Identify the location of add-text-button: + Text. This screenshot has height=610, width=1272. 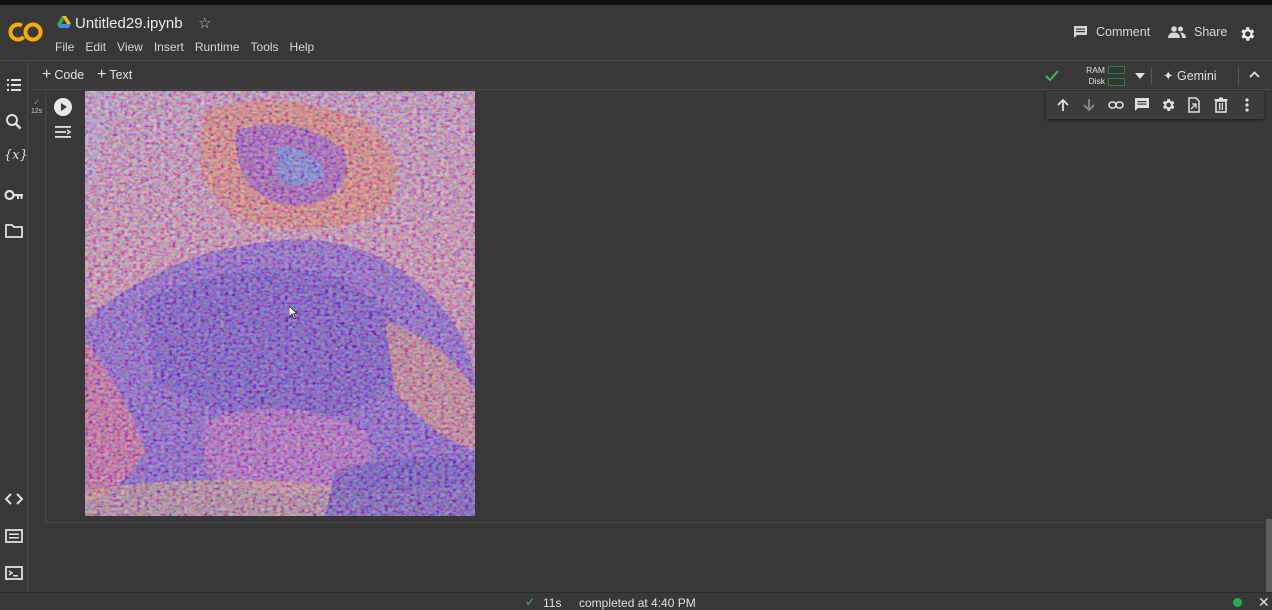
(115, 74).